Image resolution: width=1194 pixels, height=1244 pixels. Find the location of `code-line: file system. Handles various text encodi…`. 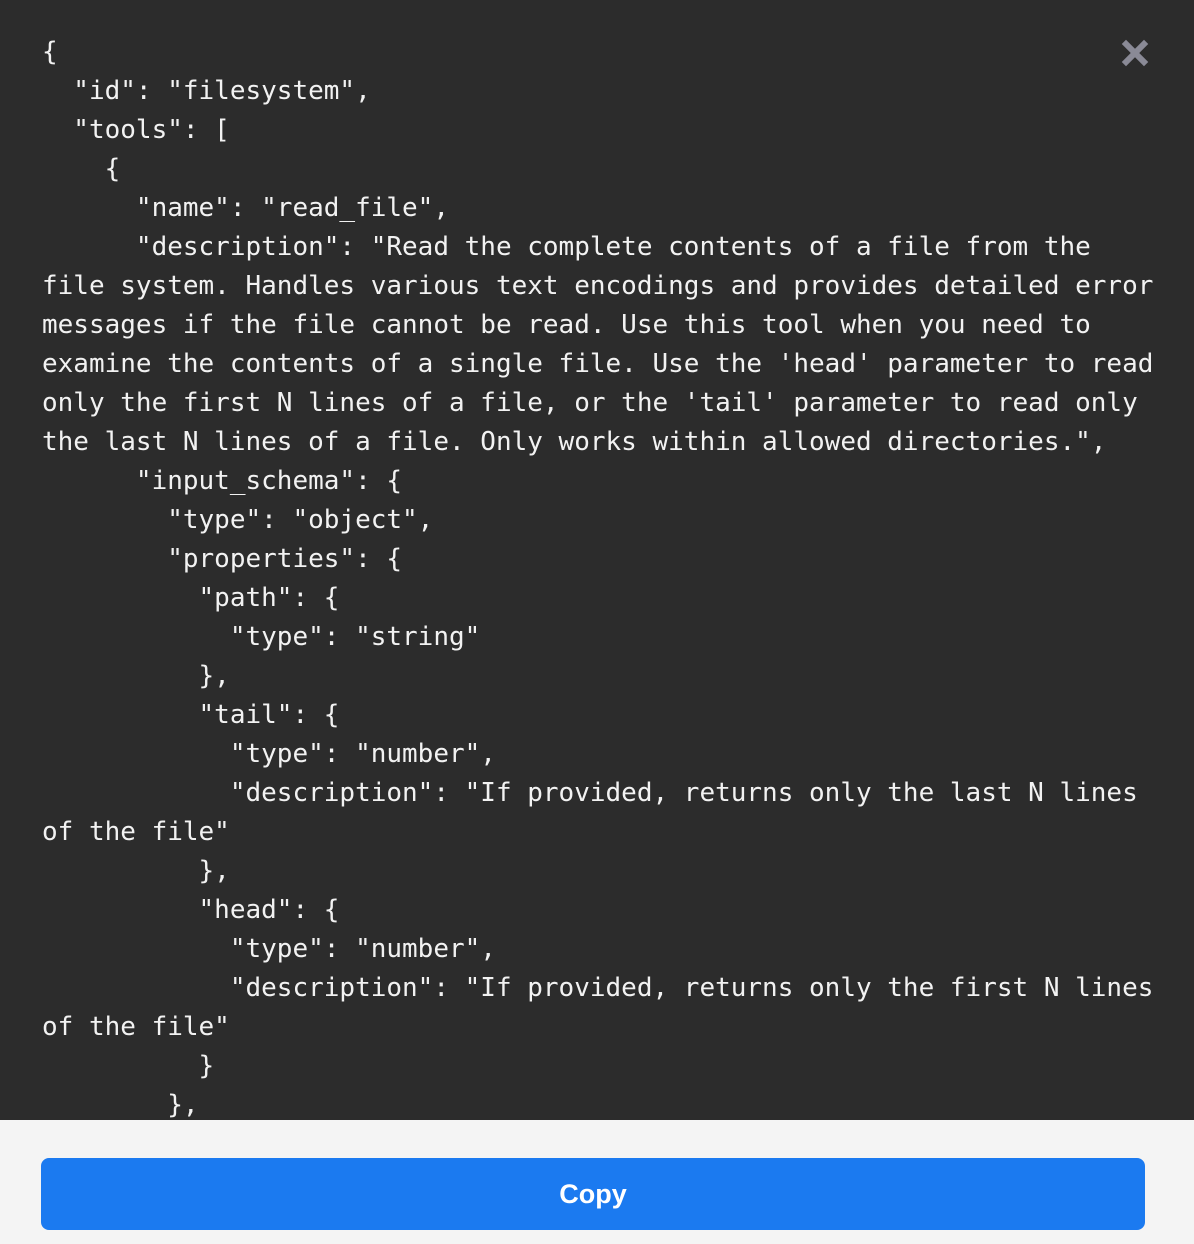

code-line: file system. Handles various text encodi… is located at coordinates (598, 286).